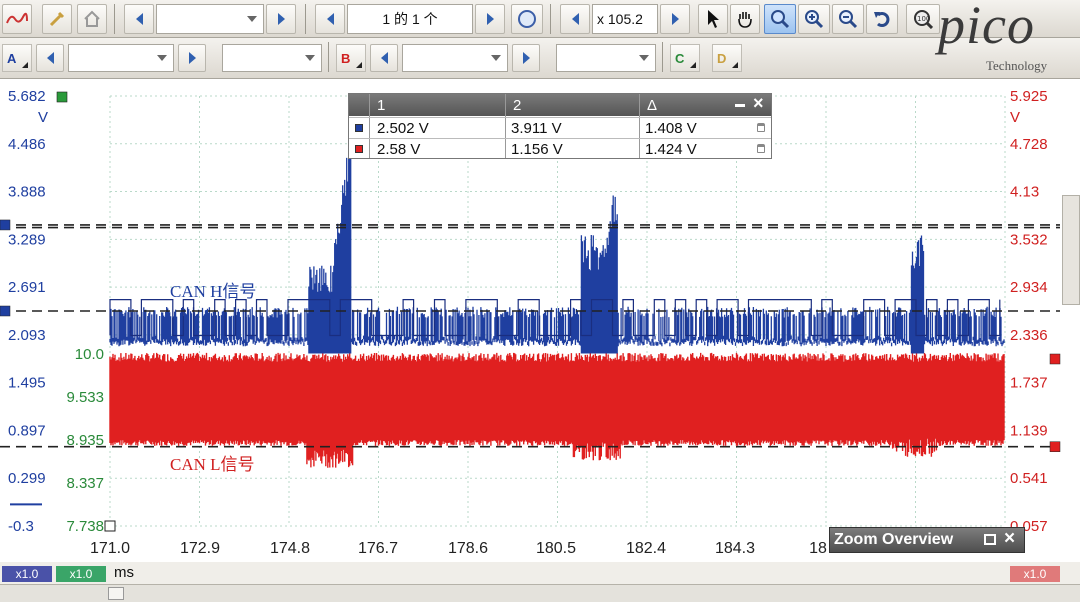  Describe the element at coordinates (378, 548) in the screenshot. I see `x-tick: 176.7` at that location.